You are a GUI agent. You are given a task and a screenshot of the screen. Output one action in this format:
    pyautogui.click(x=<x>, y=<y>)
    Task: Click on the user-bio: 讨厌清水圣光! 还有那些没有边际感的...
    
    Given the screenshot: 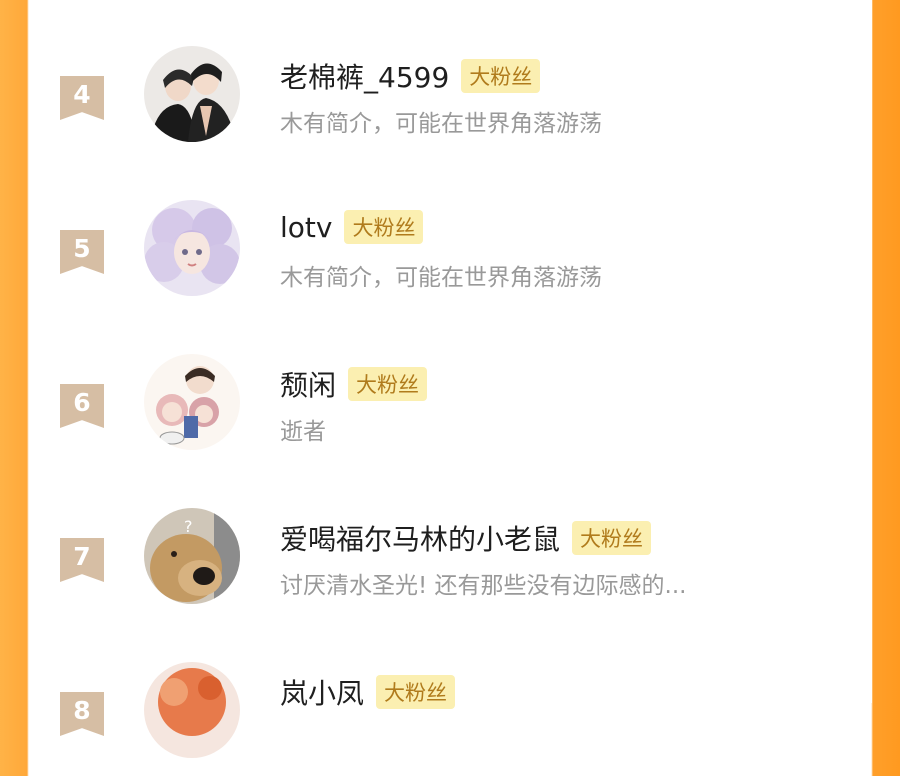 What is the action you would take?
    pyautogui.click(x=483, y=586)
    